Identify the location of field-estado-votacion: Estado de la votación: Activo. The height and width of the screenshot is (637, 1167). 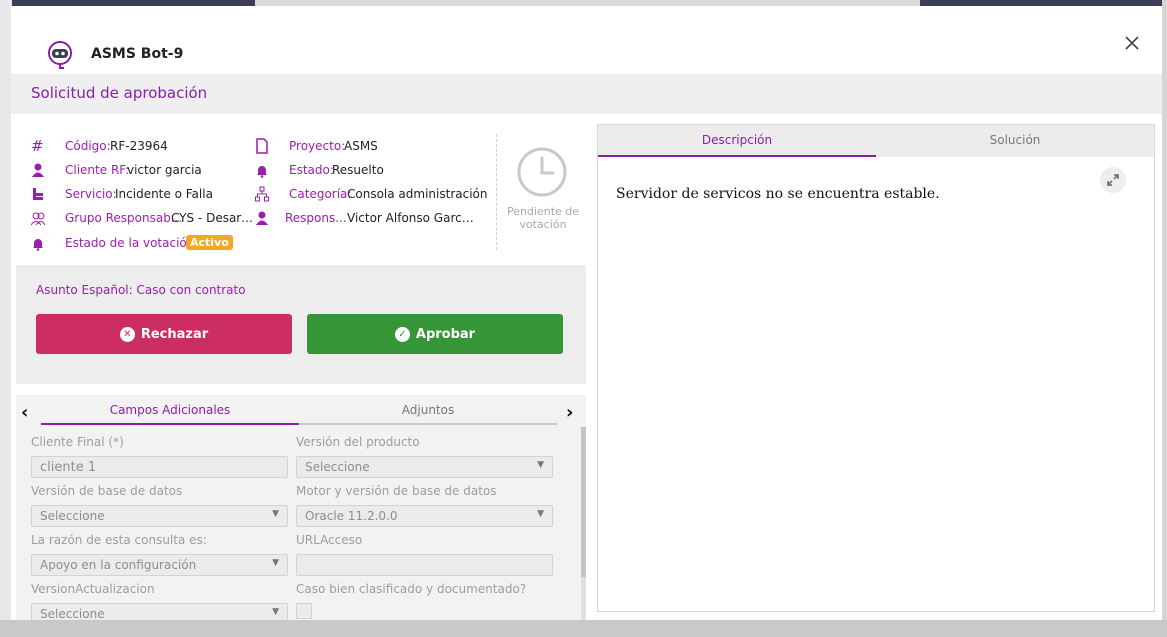
(146, 244).